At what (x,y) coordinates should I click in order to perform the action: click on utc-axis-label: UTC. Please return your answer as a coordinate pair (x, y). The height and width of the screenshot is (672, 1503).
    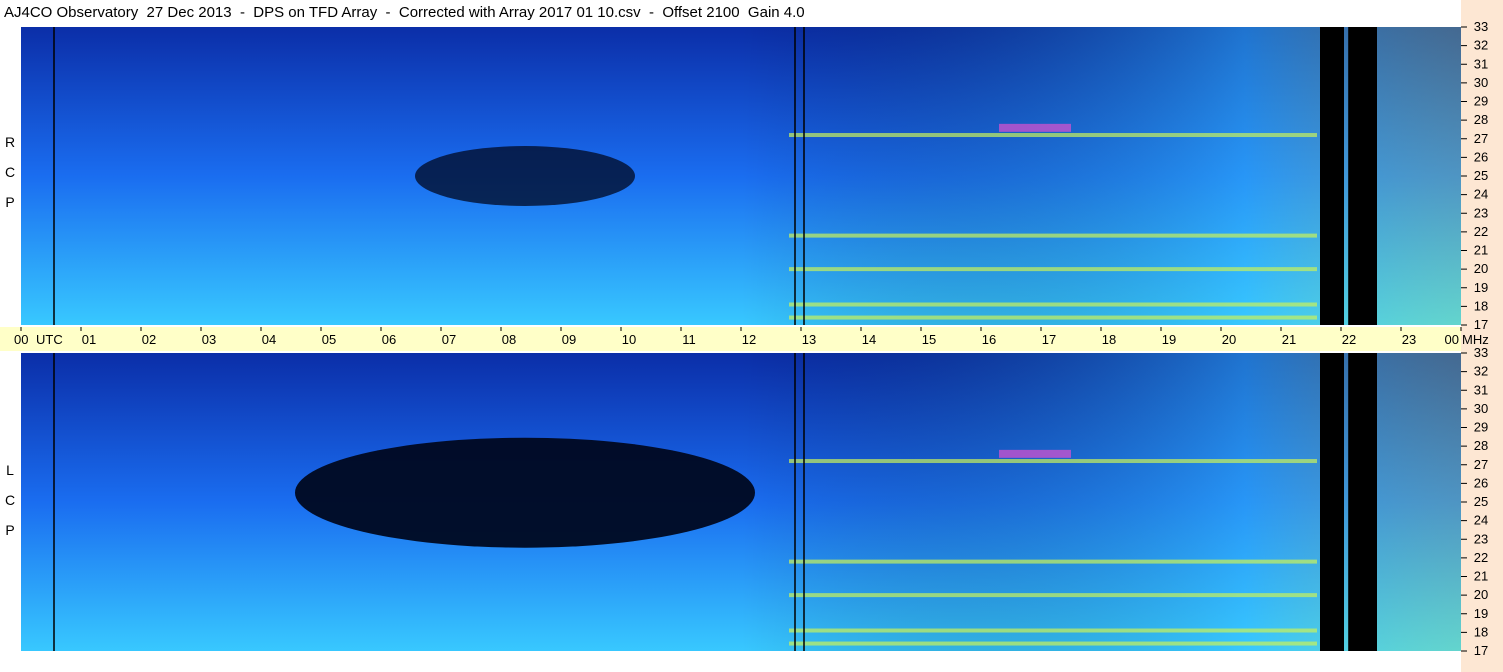
    Looking at the image, I should click on (49, 339).